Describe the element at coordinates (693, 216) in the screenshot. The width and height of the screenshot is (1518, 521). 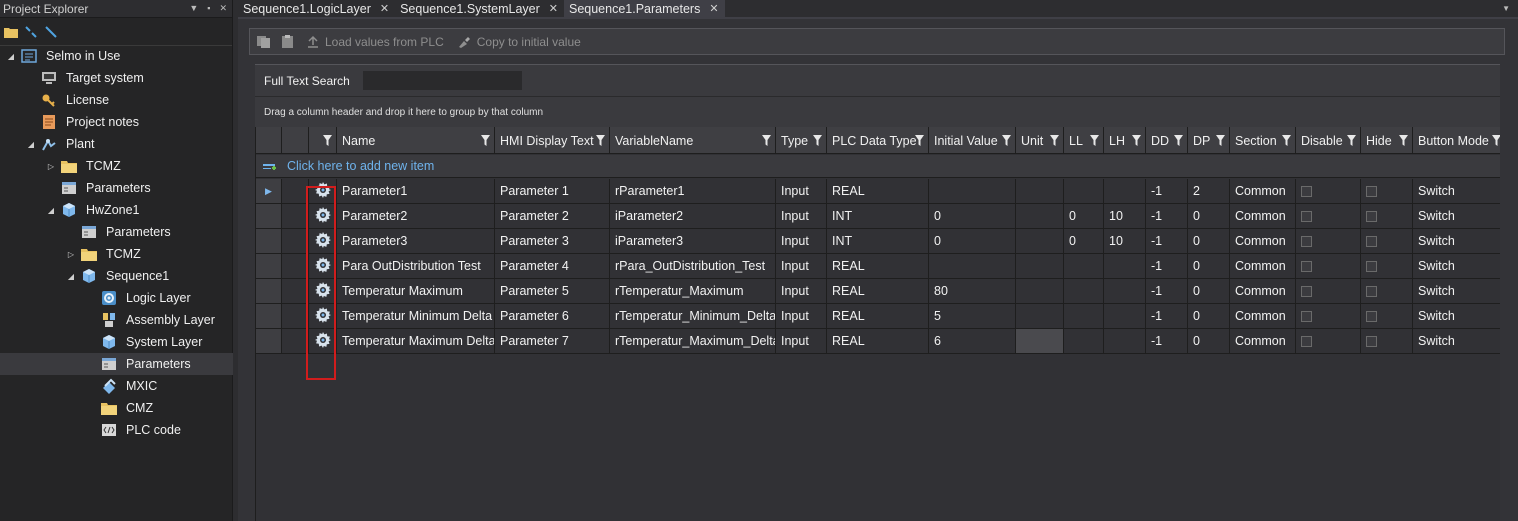
I see `variable-name-cell: iParameter2` at that location.